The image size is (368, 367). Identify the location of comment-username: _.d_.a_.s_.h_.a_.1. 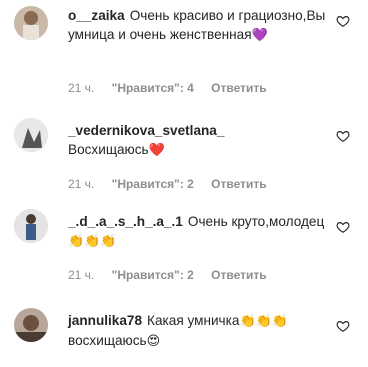
(125, 221).